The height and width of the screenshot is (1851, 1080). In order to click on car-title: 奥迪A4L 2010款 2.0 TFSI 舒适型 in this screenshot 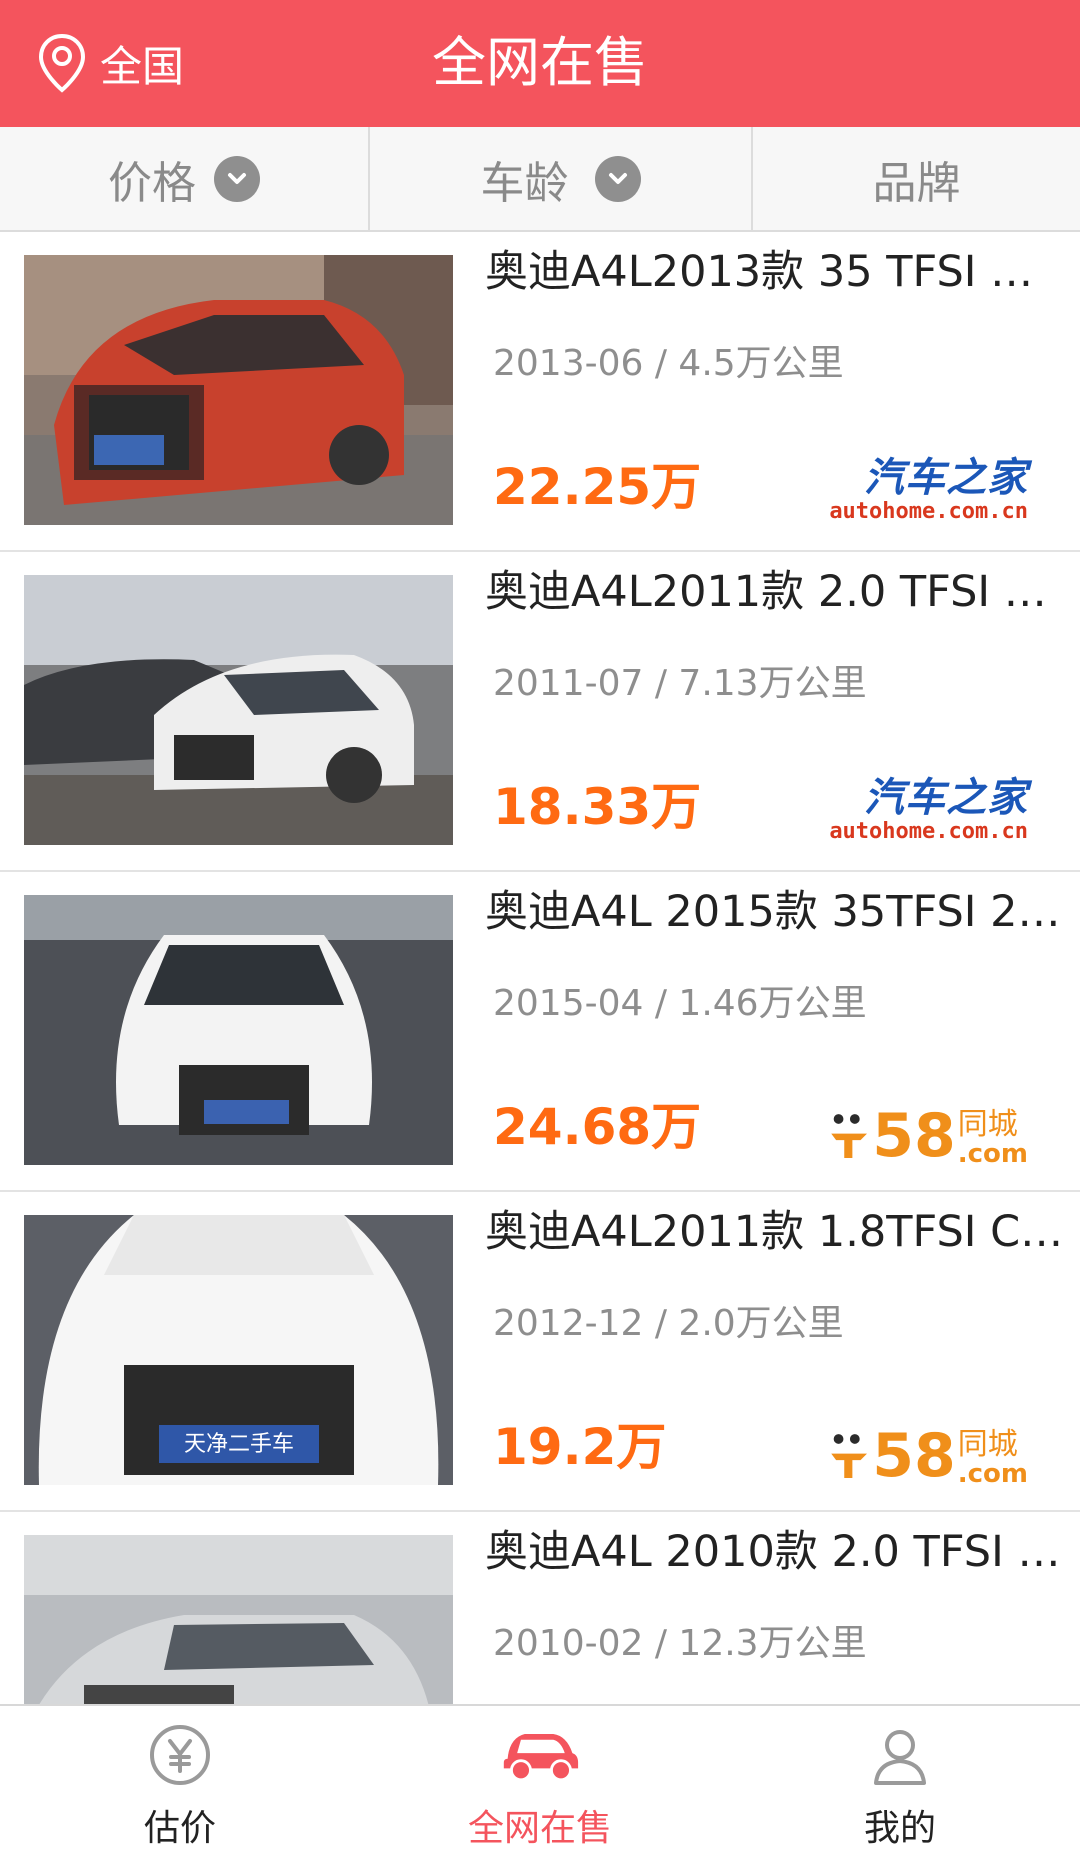, I will do `click(777, 1552)`.